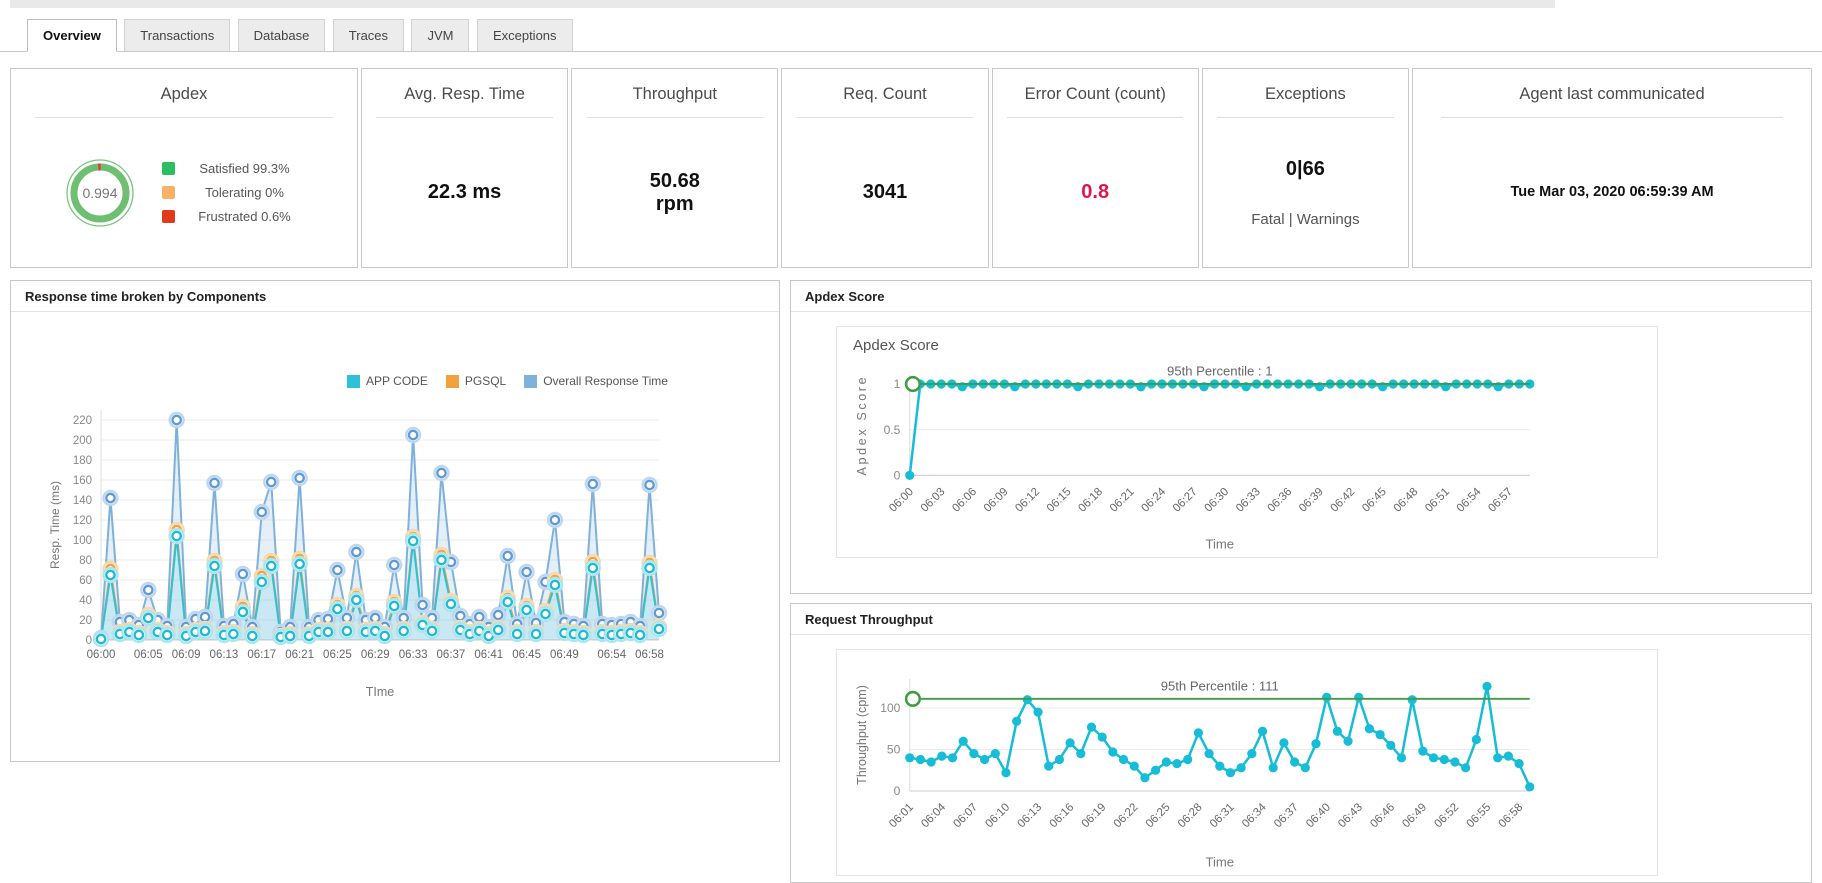 This screenshot has height=883, width=1822. I want to click on svg-text: 160, so click(82, 481).